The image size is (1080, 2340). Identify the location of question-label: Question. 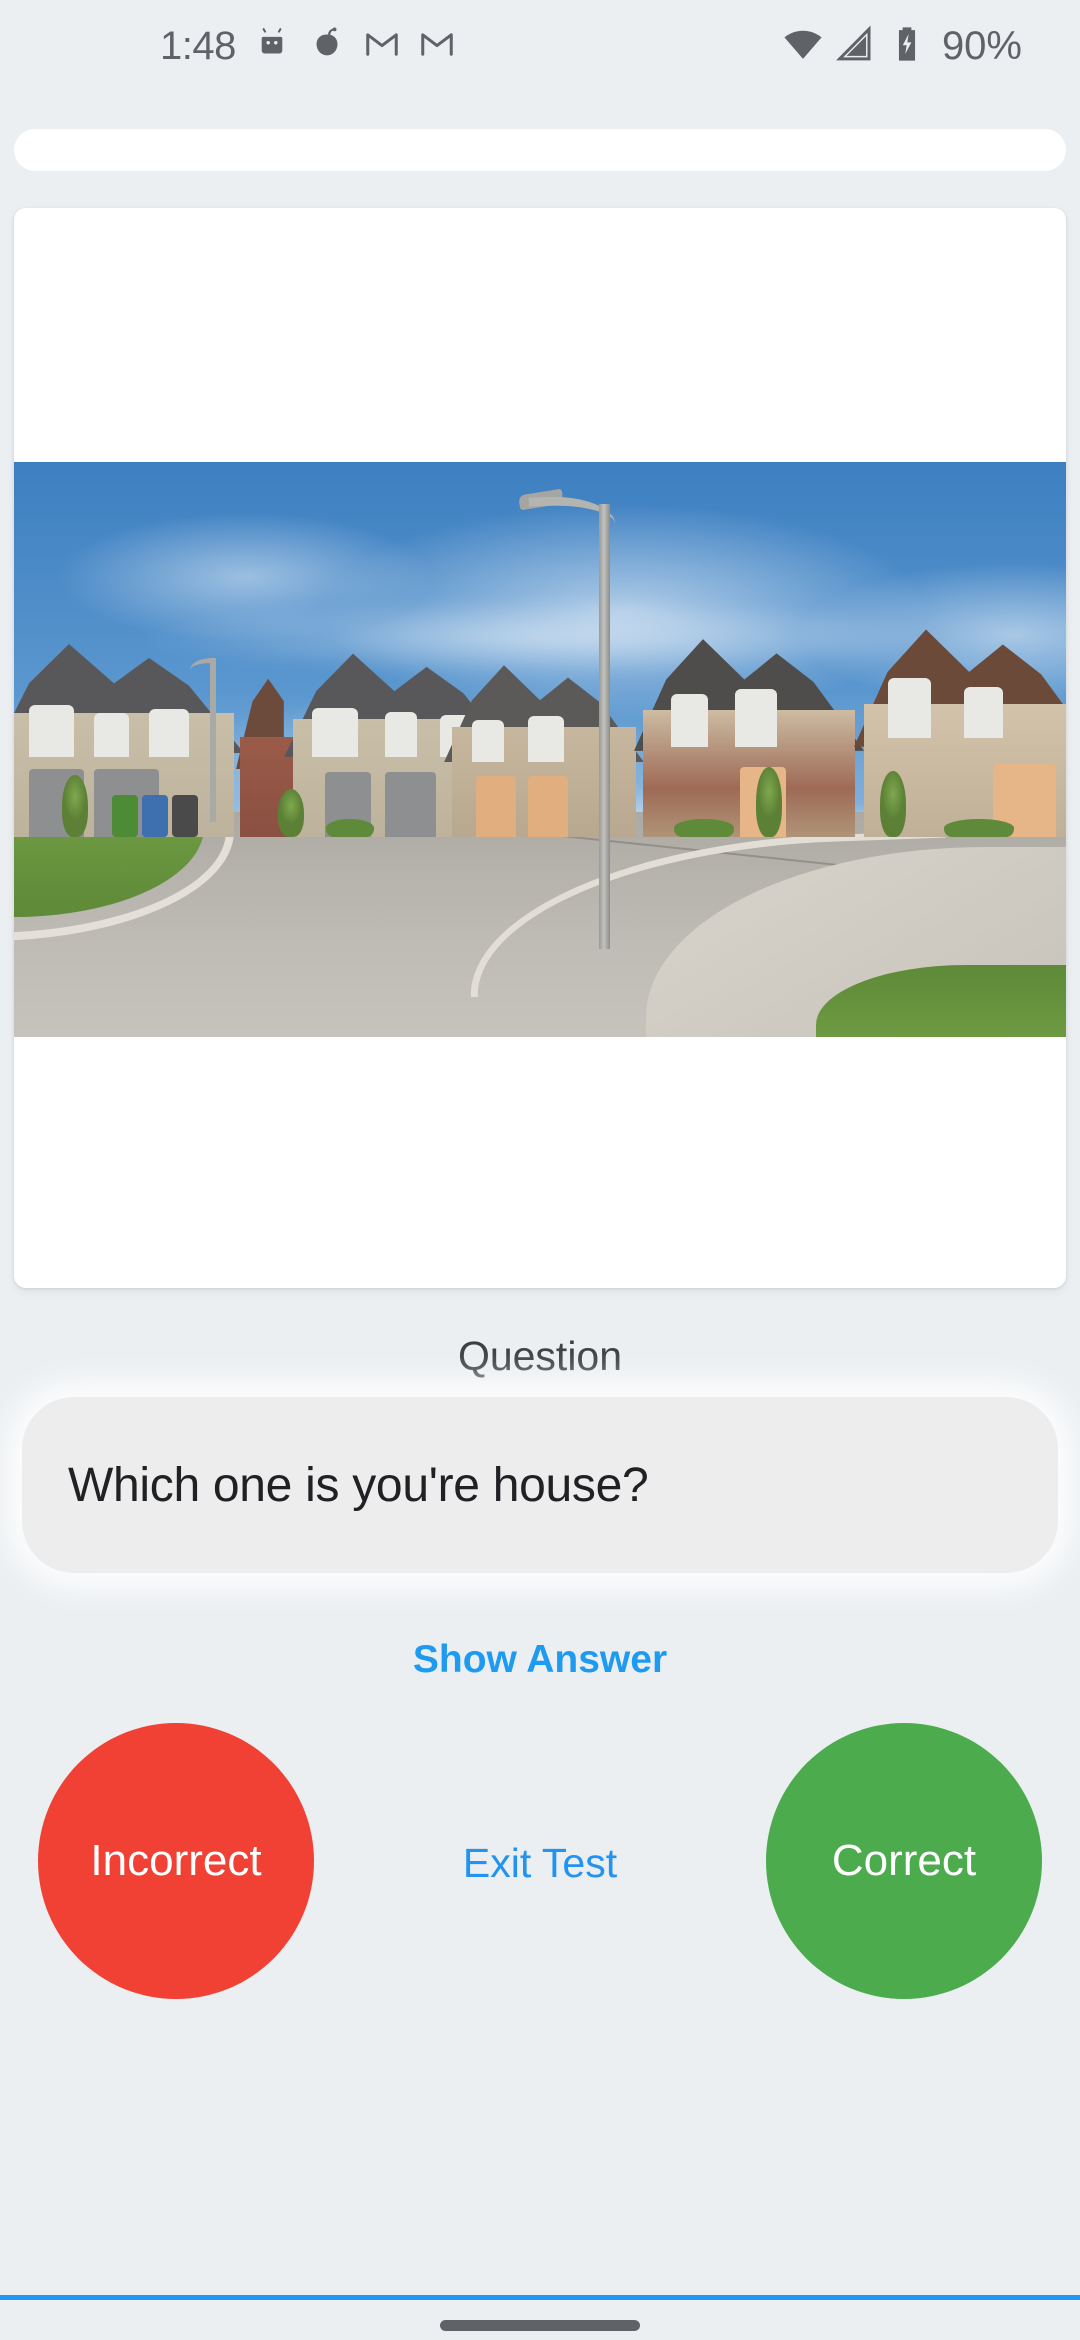
(540, 1356).